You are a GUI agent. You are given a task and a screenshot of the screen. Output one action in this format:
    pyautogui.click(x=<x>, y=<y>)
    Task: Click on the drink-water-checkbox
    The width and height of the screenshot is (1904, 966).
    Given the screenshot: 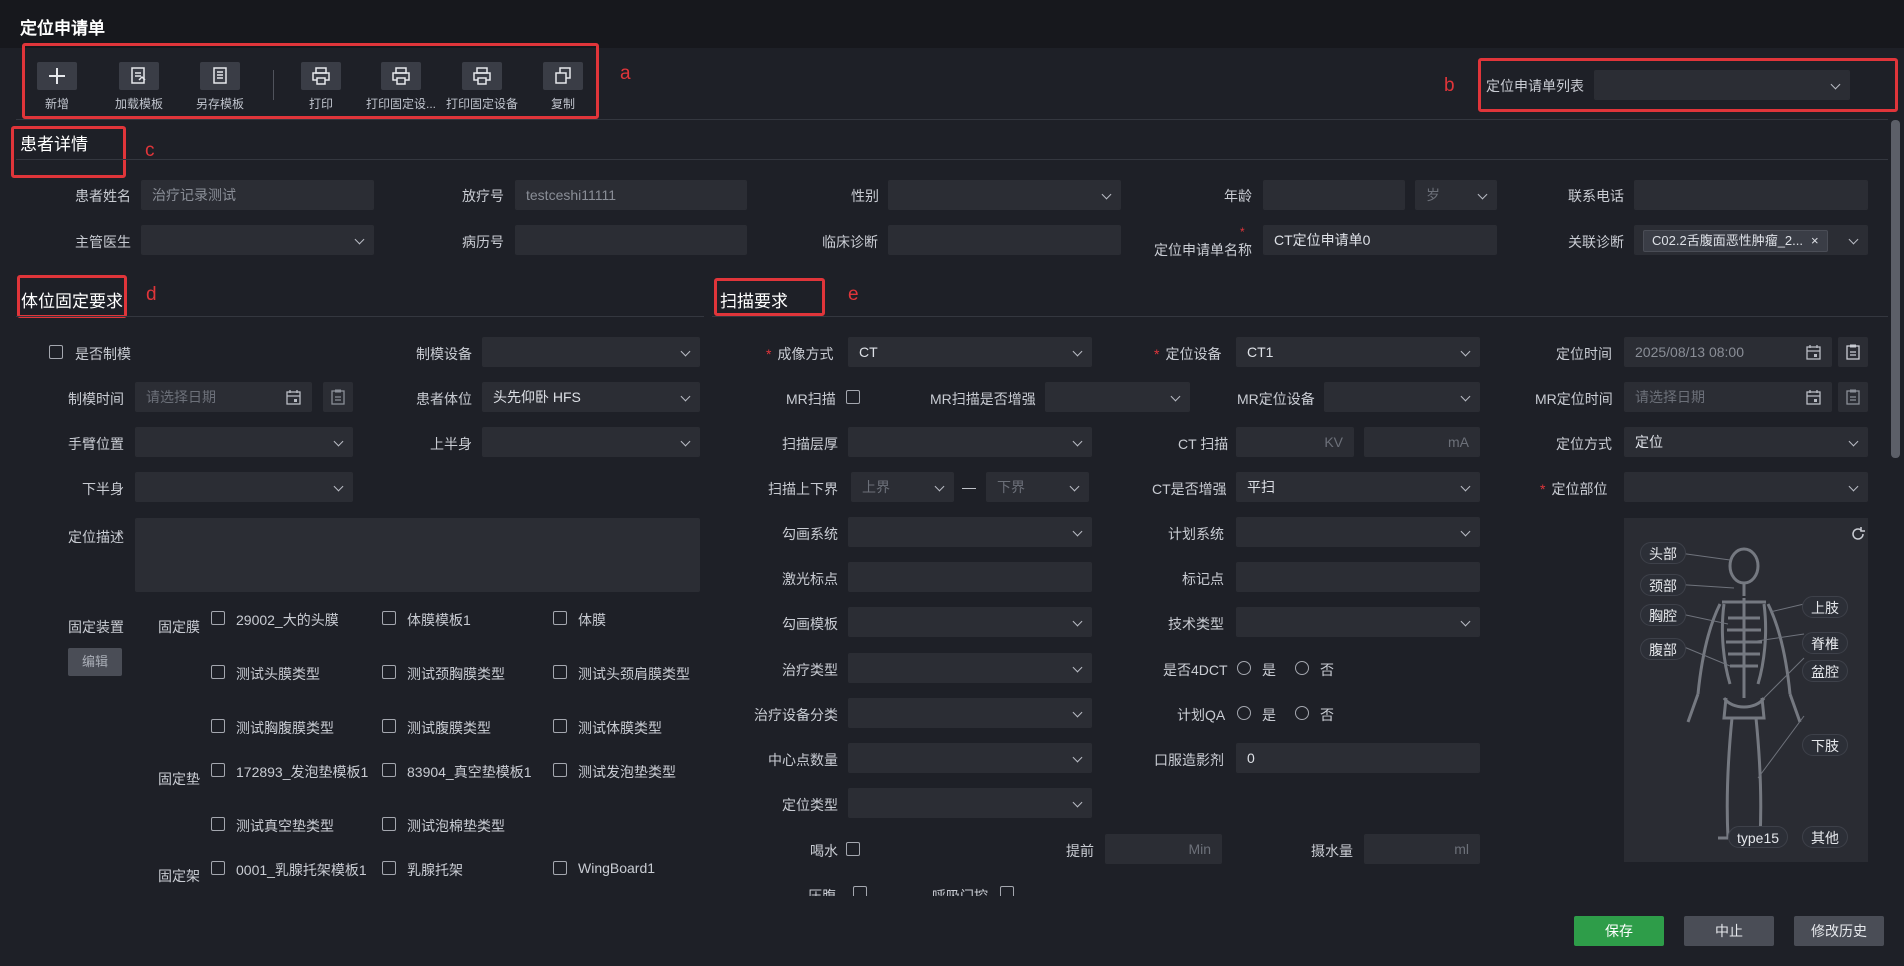 What is the action you would take?
    pyautogui.click(x=853, y=849)
    